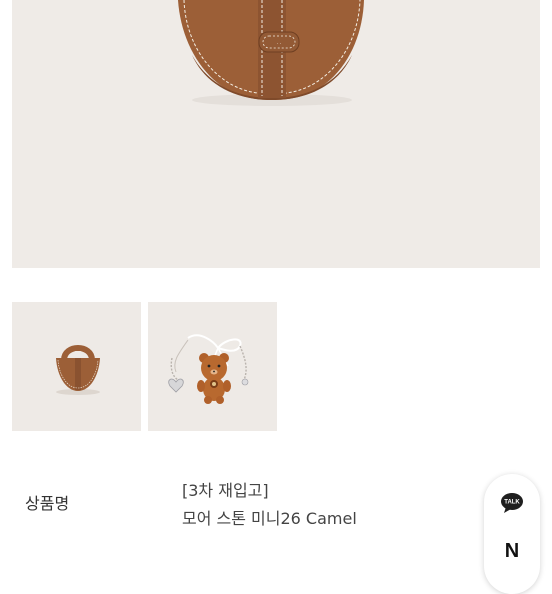 The image size is (552, 594). What do you see at coordinates (512, 534) in the screenshot?
I see `floating-contact-buttons: TALK N` at bounding box center [512, 534].